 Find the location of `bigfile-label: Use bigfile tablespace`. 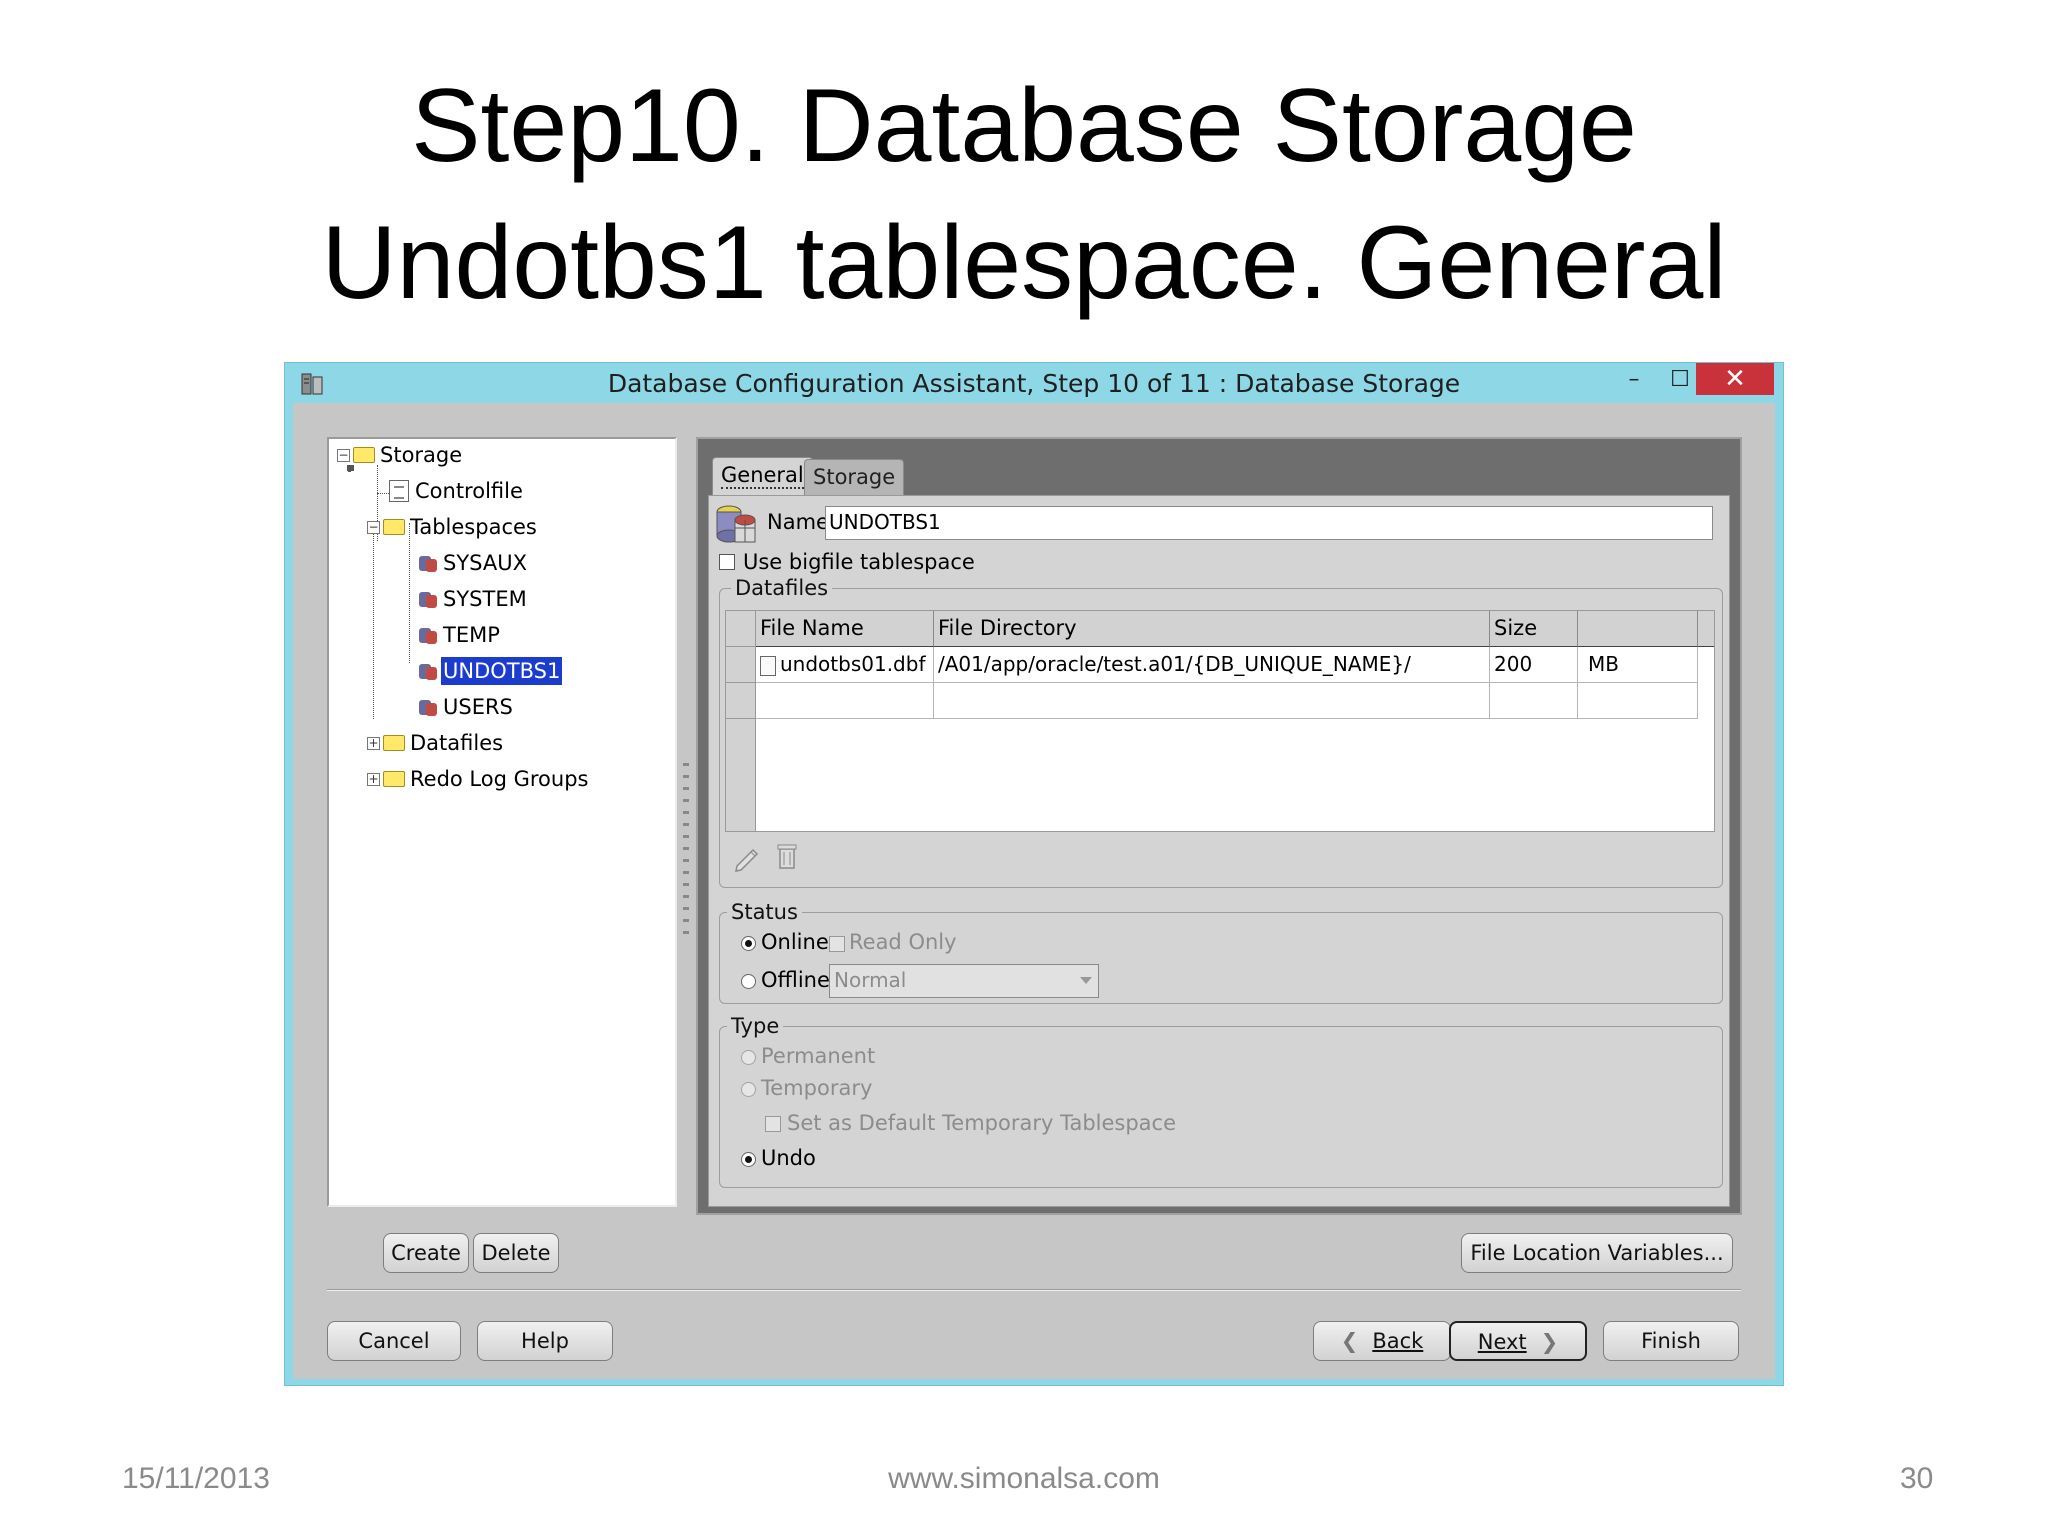

bigfile-label: Use bigfile tablespace is located at coordinates (859, 562).